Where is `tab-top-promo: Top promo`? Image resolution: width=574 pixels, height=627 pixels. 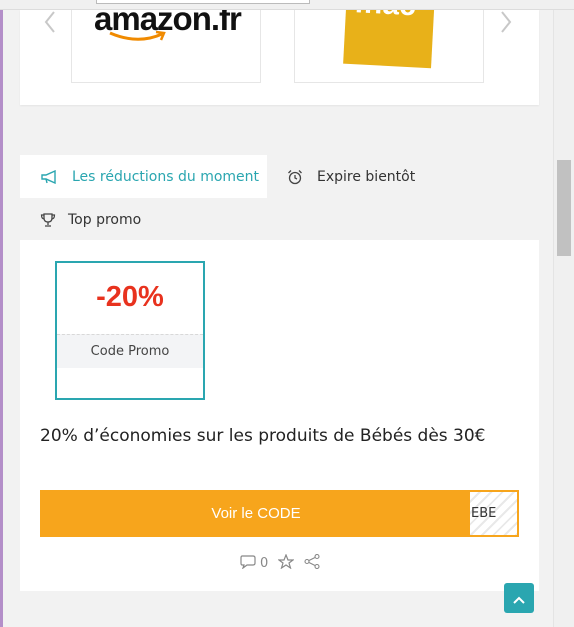
tab-top-promo: Top promo is located at coordinates (89, 220).